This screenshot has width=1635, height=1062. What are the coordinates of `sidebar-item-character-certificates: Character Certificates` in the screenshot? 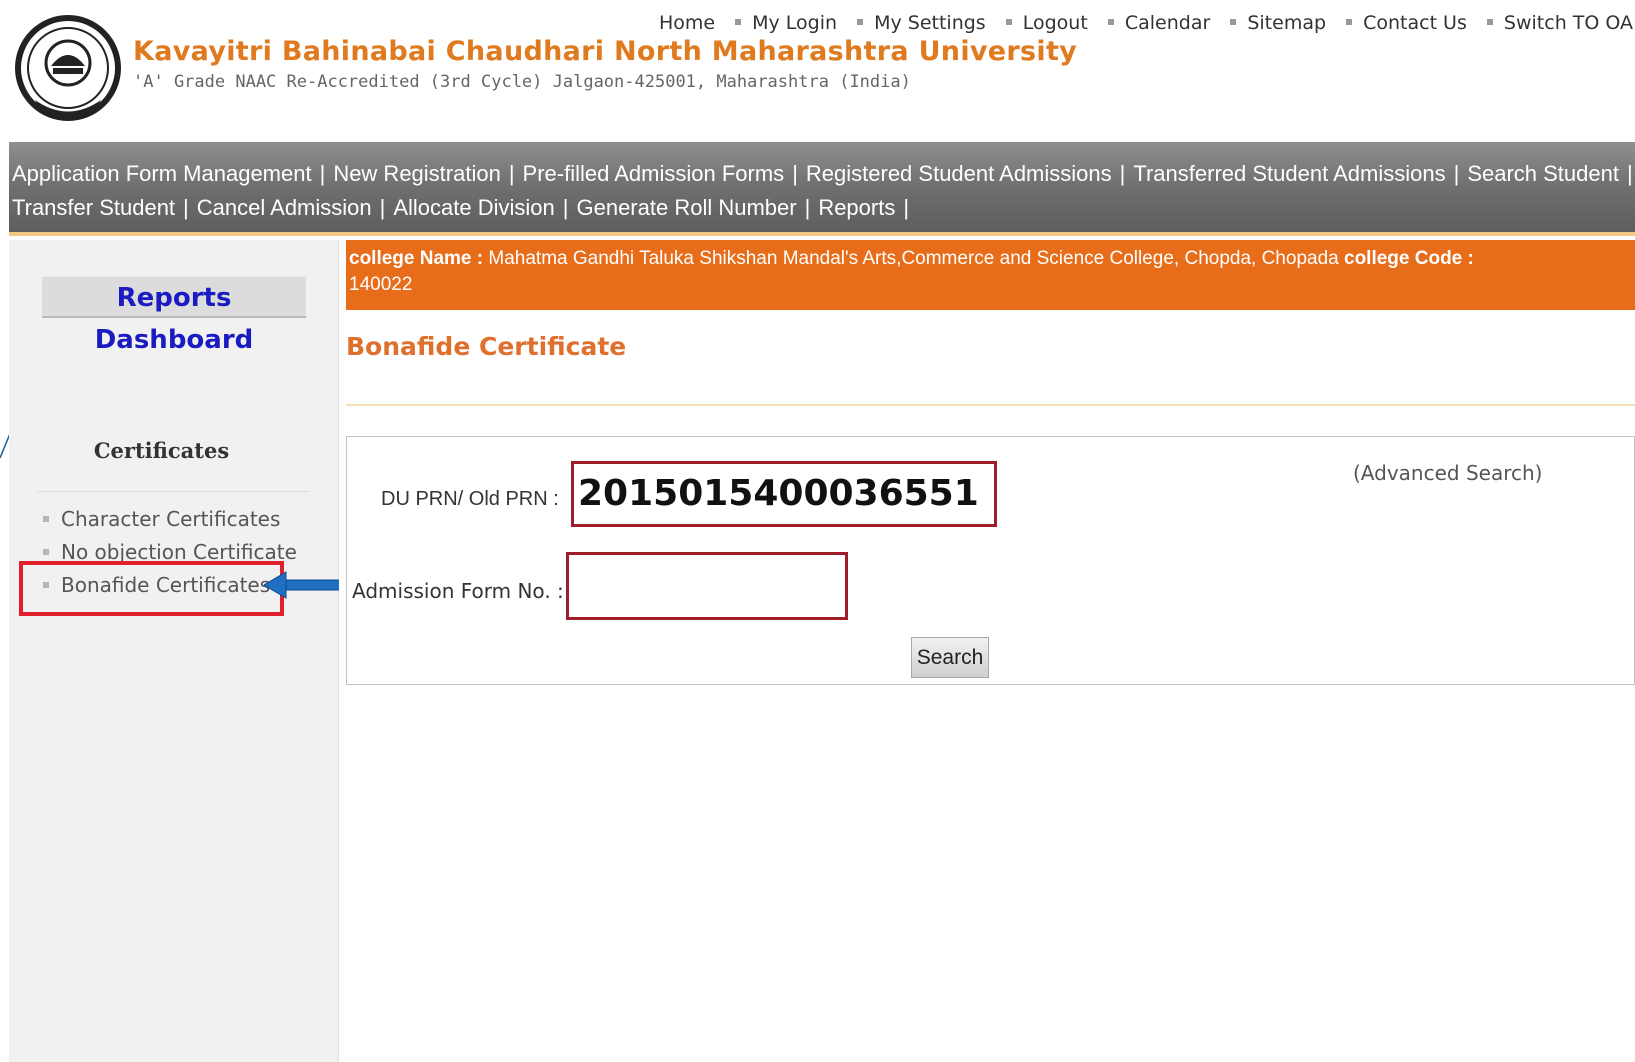 It's located at (168, 522).